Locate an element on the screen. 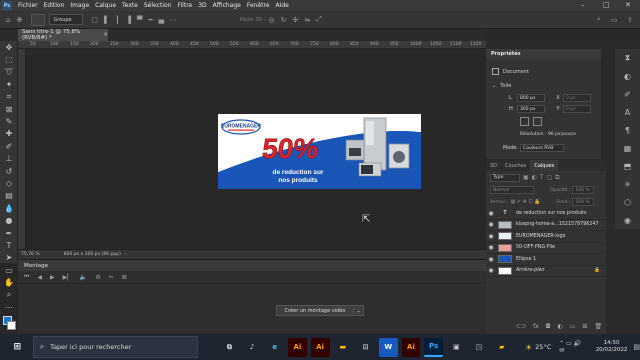 This screenshot has height=360, width=640. status-arrow-icon: › is located at coordinates (126, 254).